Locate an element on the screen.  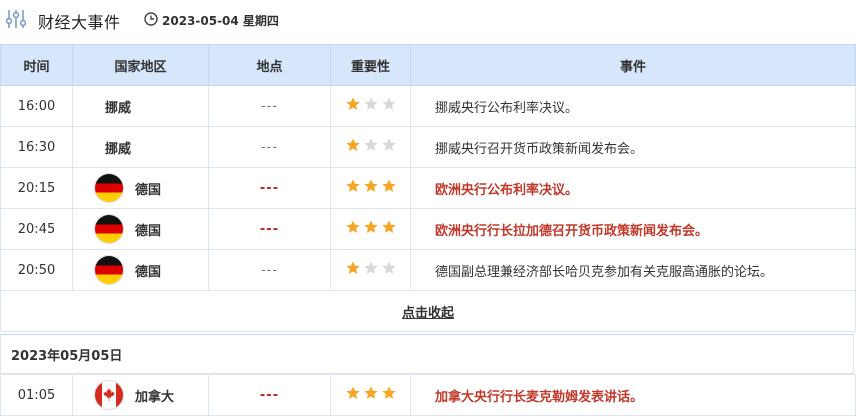
time-cell: 01:05 is located at coordinates (36, 395).